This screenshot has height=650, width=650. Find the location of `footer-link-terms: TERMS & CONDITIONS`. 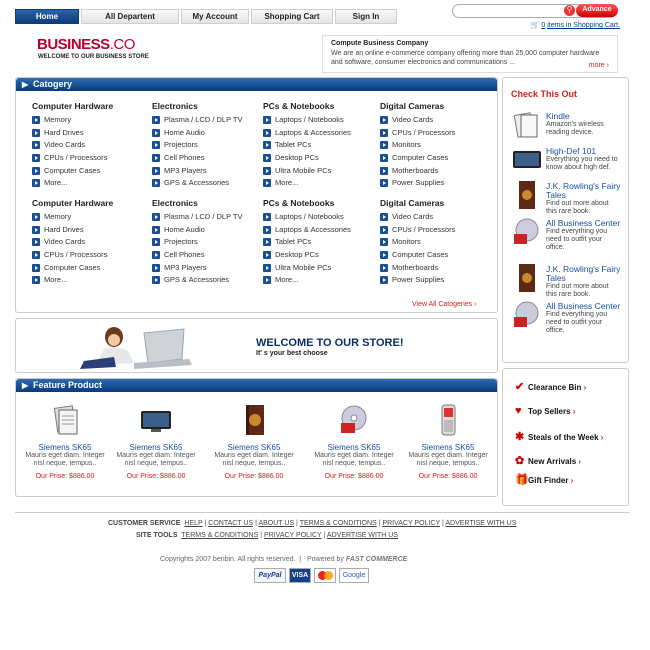

footer-link-terms: TERMS & CONDITIONS is located at coordinates (338, 523).